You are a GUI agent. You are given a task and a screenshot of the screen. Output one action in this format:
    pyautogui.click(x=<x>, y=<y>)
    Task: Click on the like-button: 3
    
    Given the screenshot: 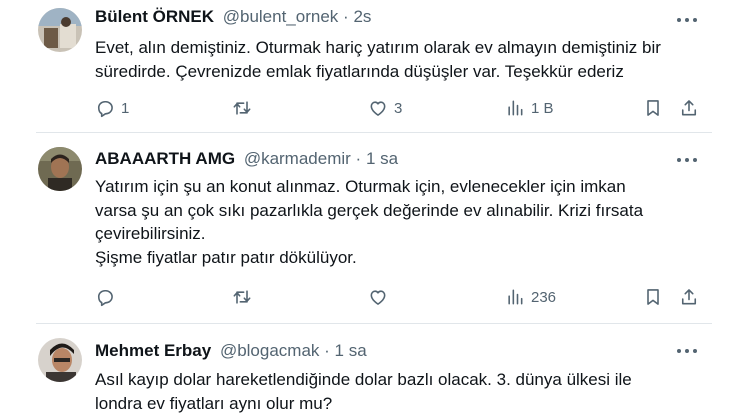 What is the action you would take?
    pyautogui.click(x=385, y=108)
    